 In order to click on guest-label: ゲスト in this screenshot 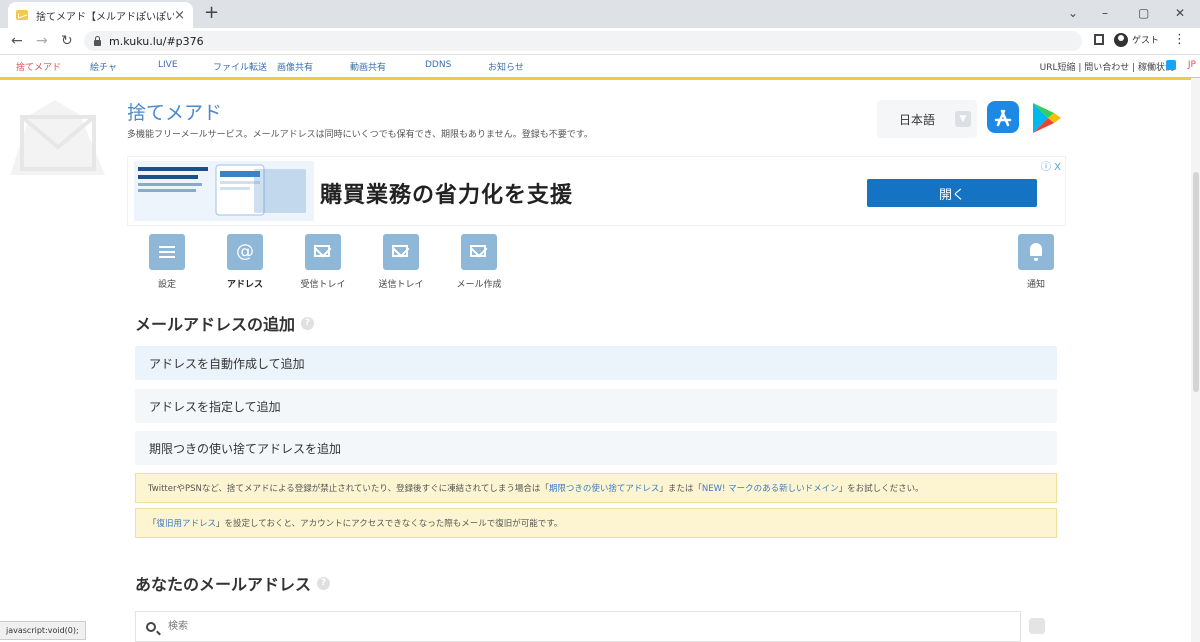, I will do `click(1145, 39)`.